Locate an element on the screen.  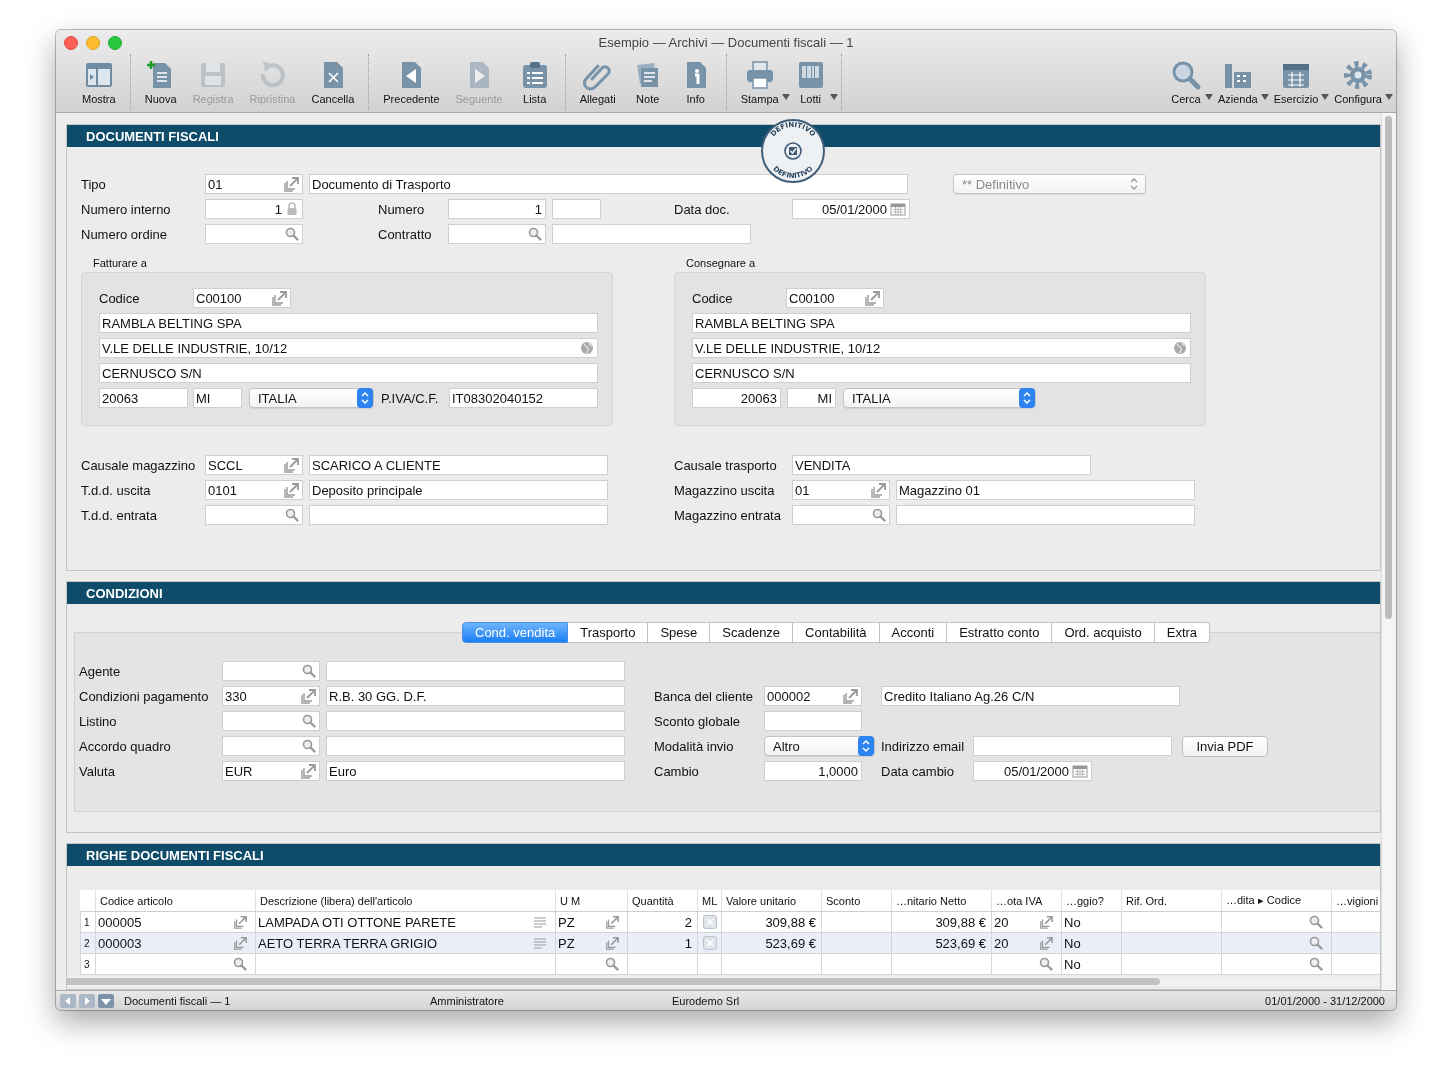
column-header: U M is located at coordinates (591, 901).